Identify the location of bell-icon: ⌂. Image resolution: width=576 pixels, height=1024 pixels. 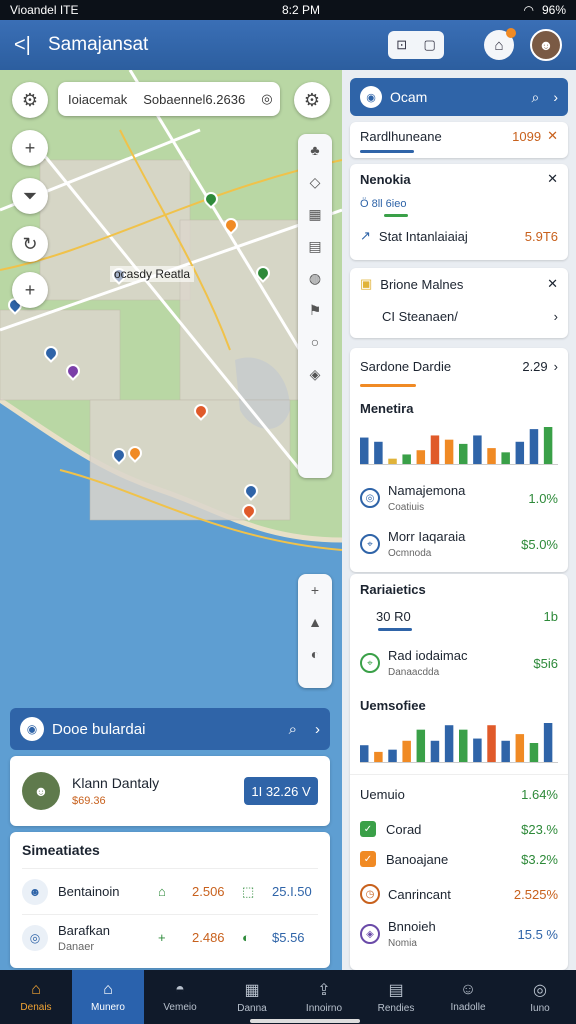
(499, 45).